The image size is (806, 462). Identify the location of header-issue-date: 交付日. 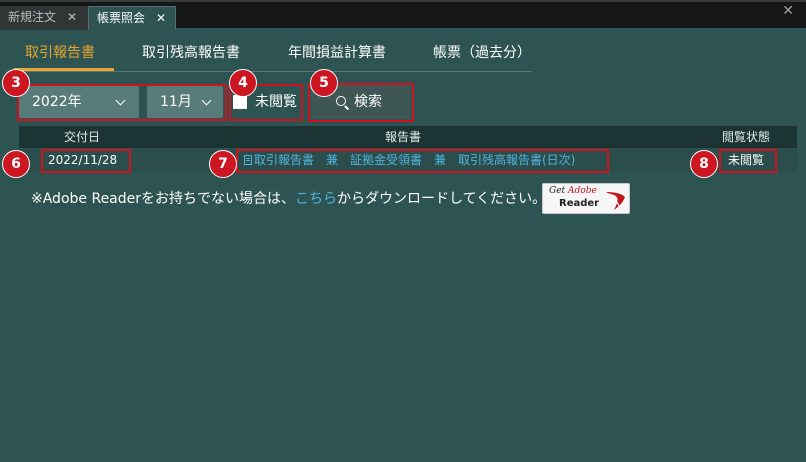
(82, 137).